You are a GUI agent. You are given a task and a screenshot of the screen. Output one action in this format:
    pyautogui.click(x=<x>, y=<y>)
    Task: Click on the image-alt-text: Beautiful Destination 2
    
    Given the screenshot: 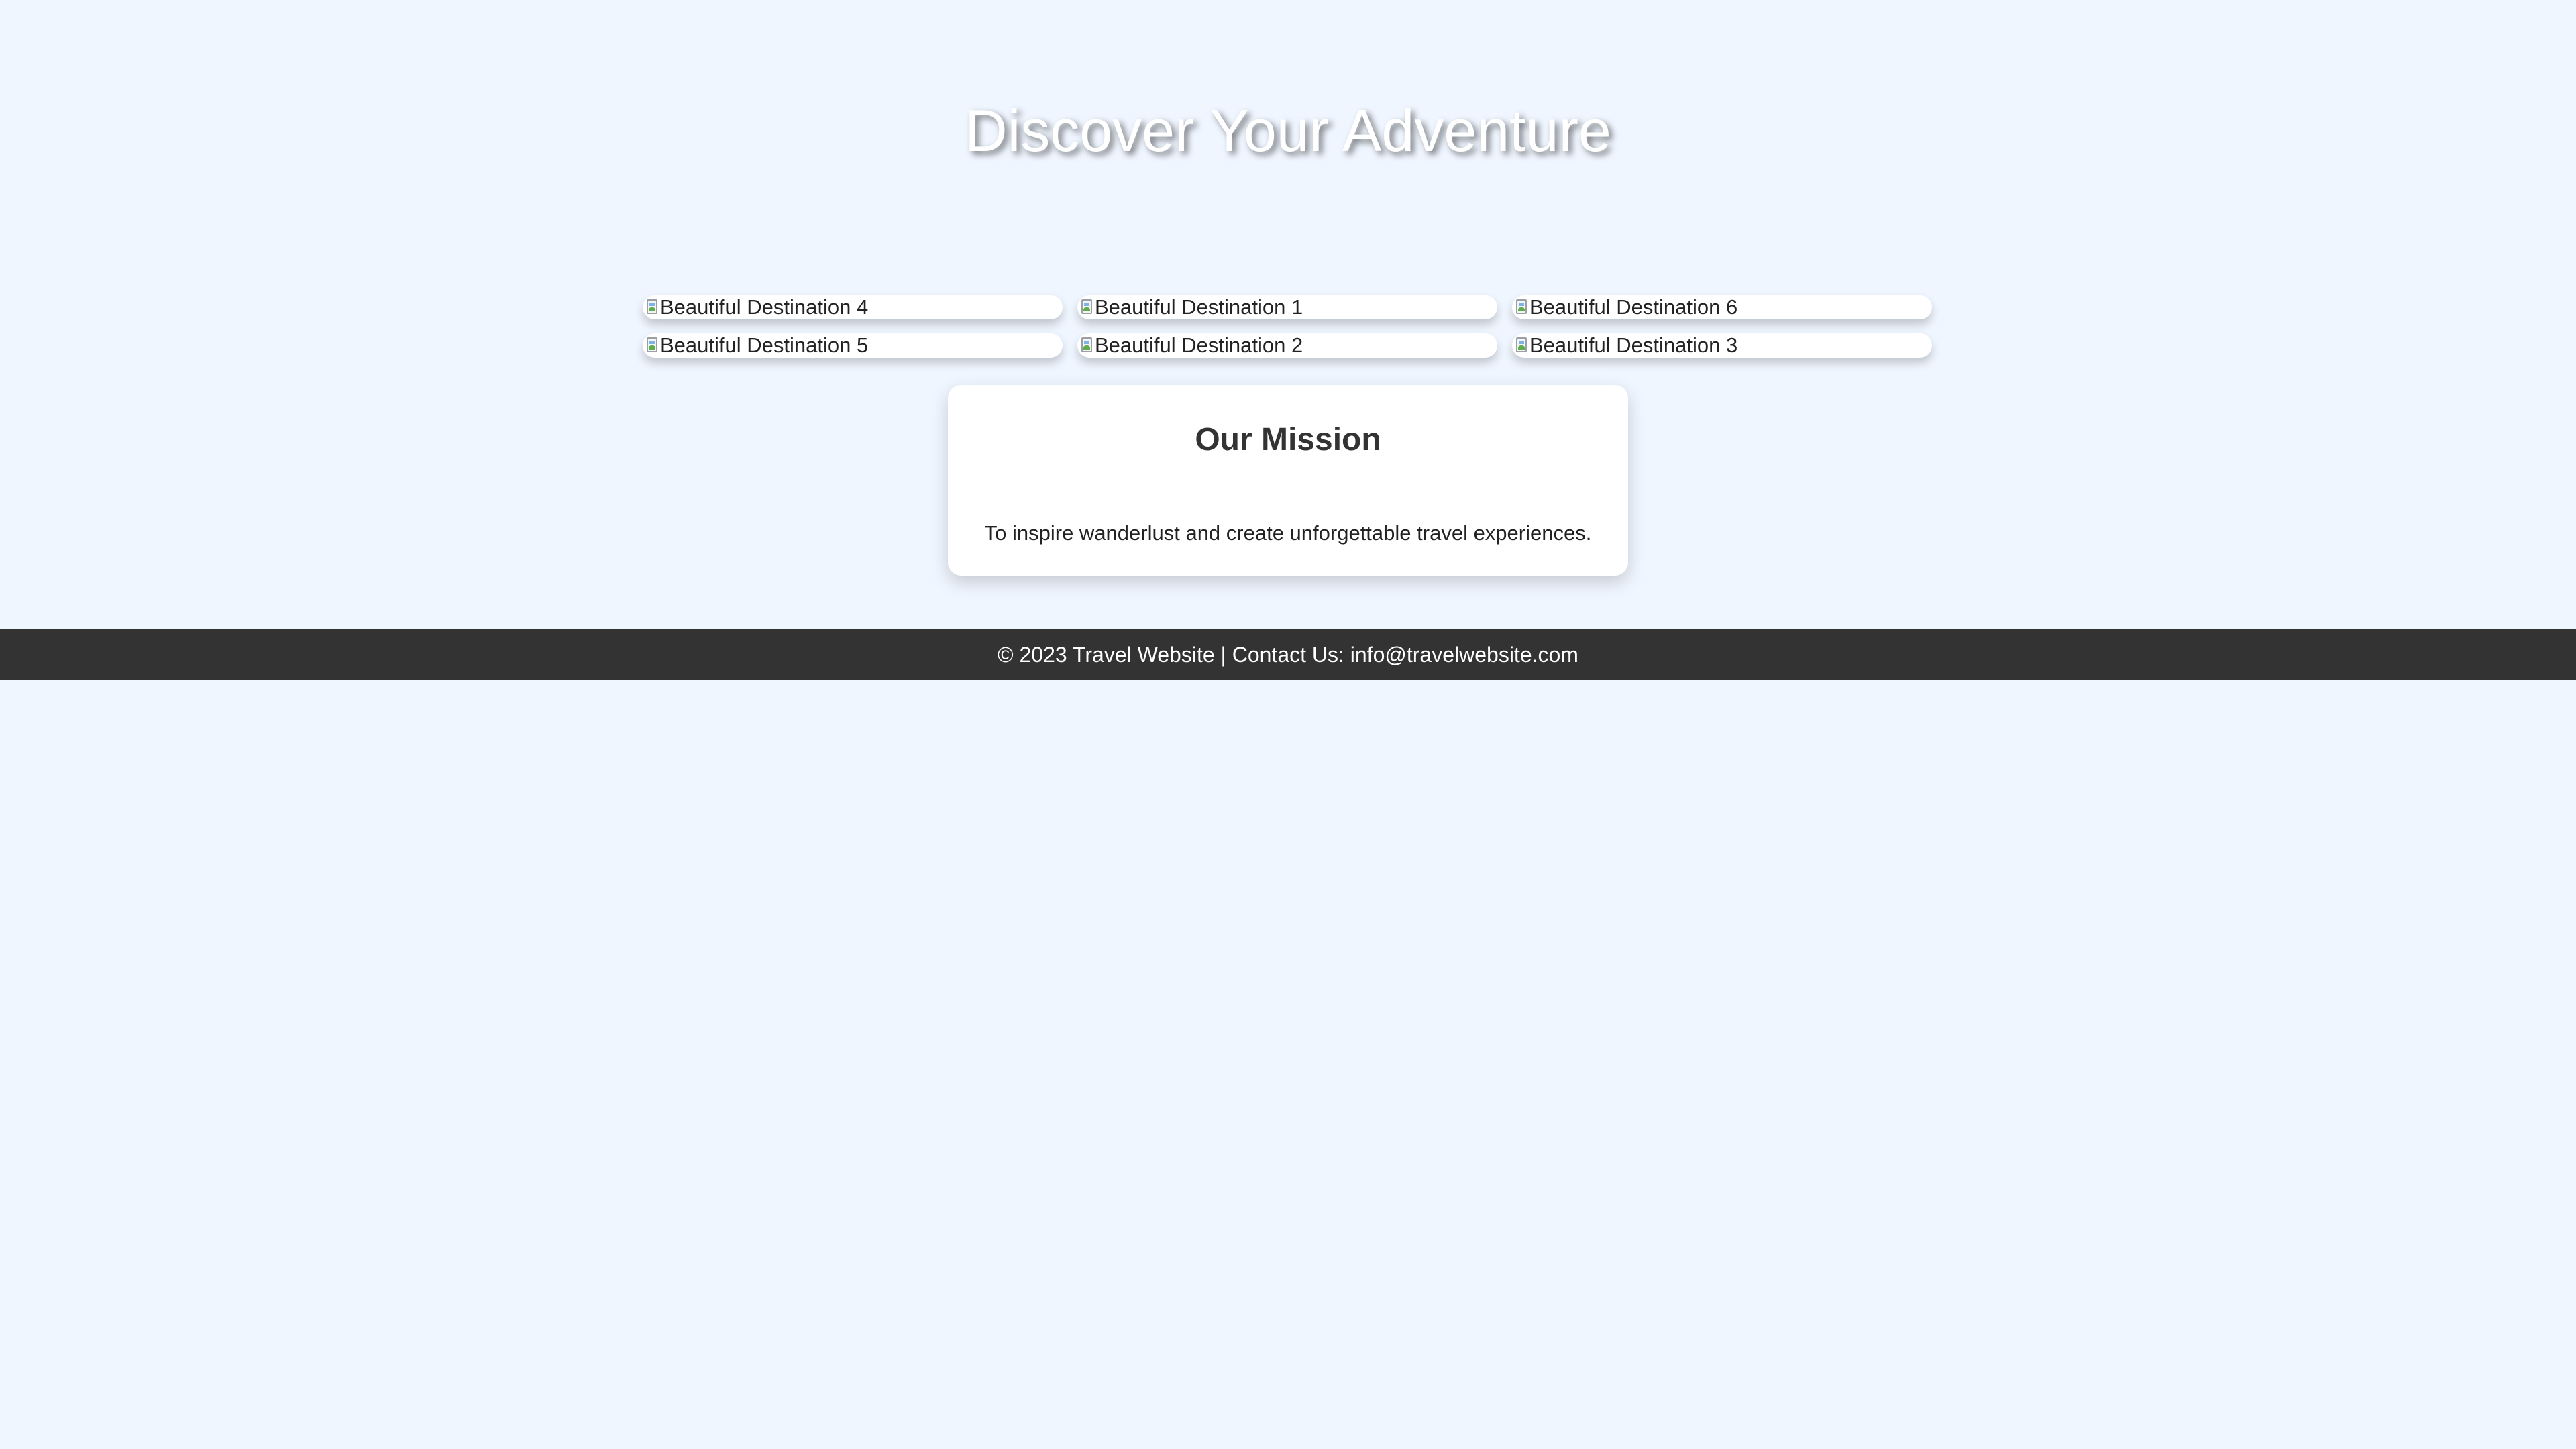 What is the action you would take?
    pyautogui.click(x=1199, y=345)
    